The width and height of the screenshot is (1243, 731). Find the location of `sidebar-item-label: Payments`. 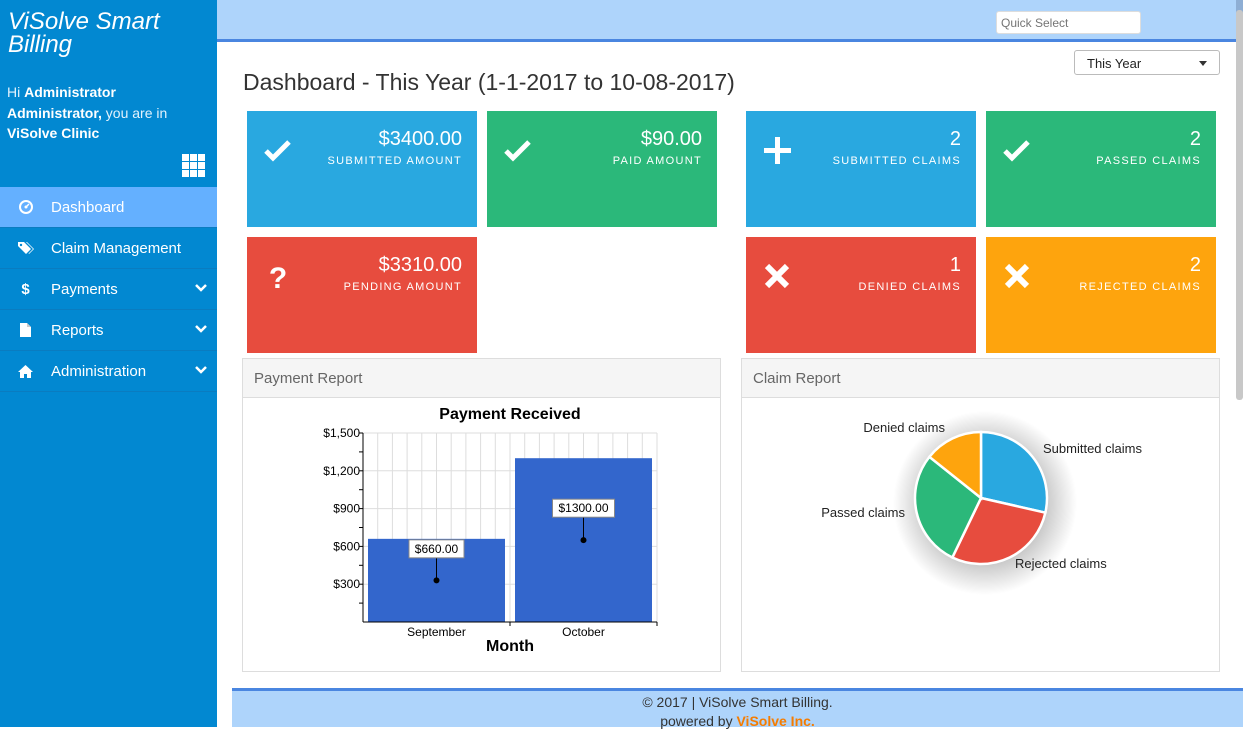

sidebar-item-label: Payments is located at coordinates (84, 289).